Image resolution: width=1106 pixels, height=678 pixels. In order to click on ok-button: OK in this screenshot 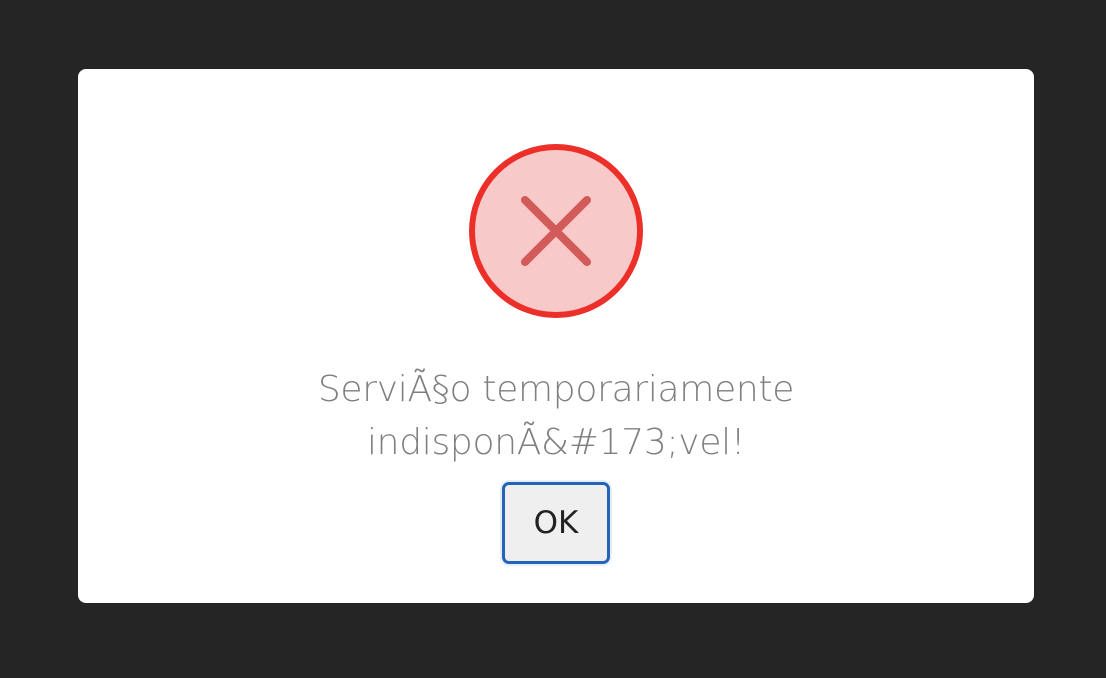, I will do `click(556, 523)`.